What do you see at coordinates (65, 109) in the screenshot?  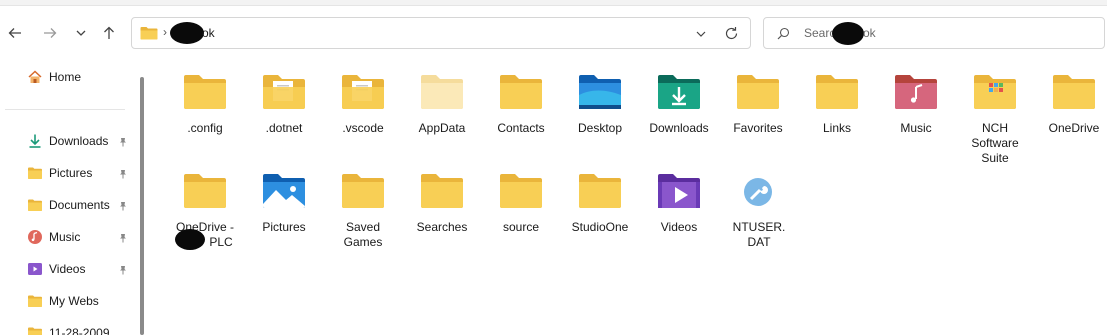 I see `sidebar-divider` at bounding box center [65, 109].